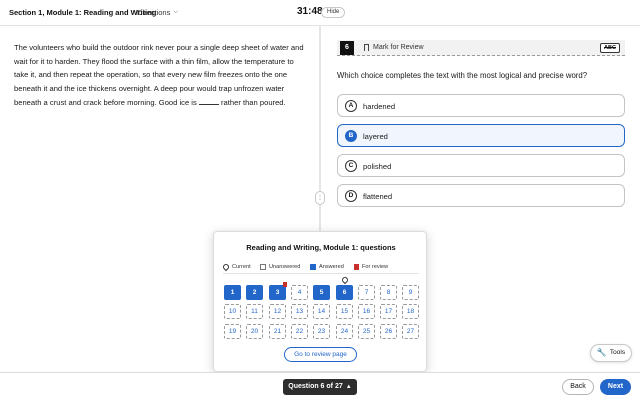 This screenshot has height=400, width=640. I want to click on question-grid-item: 8, so click(388, 292).